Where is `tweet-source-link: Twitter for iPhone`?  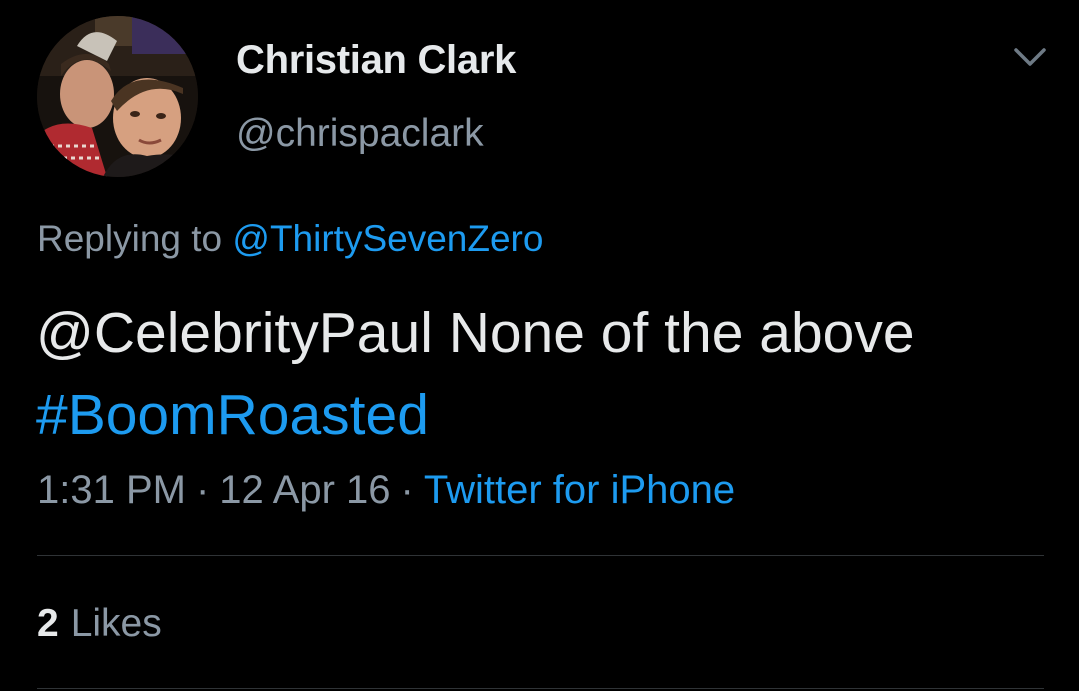 tweet-source-link: Twitter for iPhone is located at coordinates (579, 490).